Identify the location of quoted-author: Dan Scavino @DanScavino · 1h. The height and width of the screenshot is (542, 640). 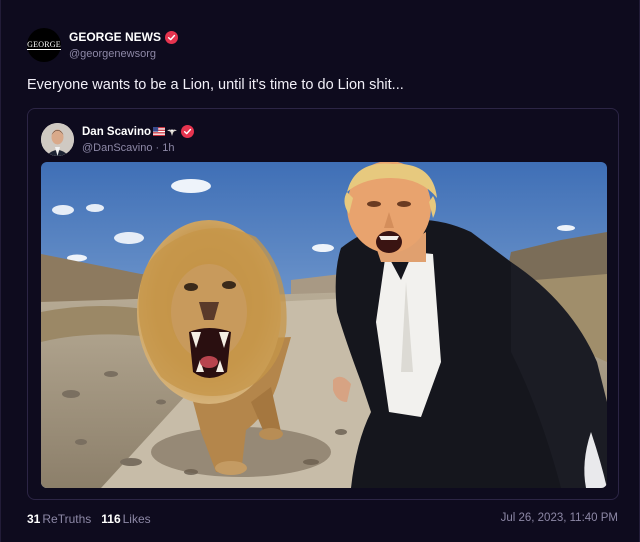
(118, 139).